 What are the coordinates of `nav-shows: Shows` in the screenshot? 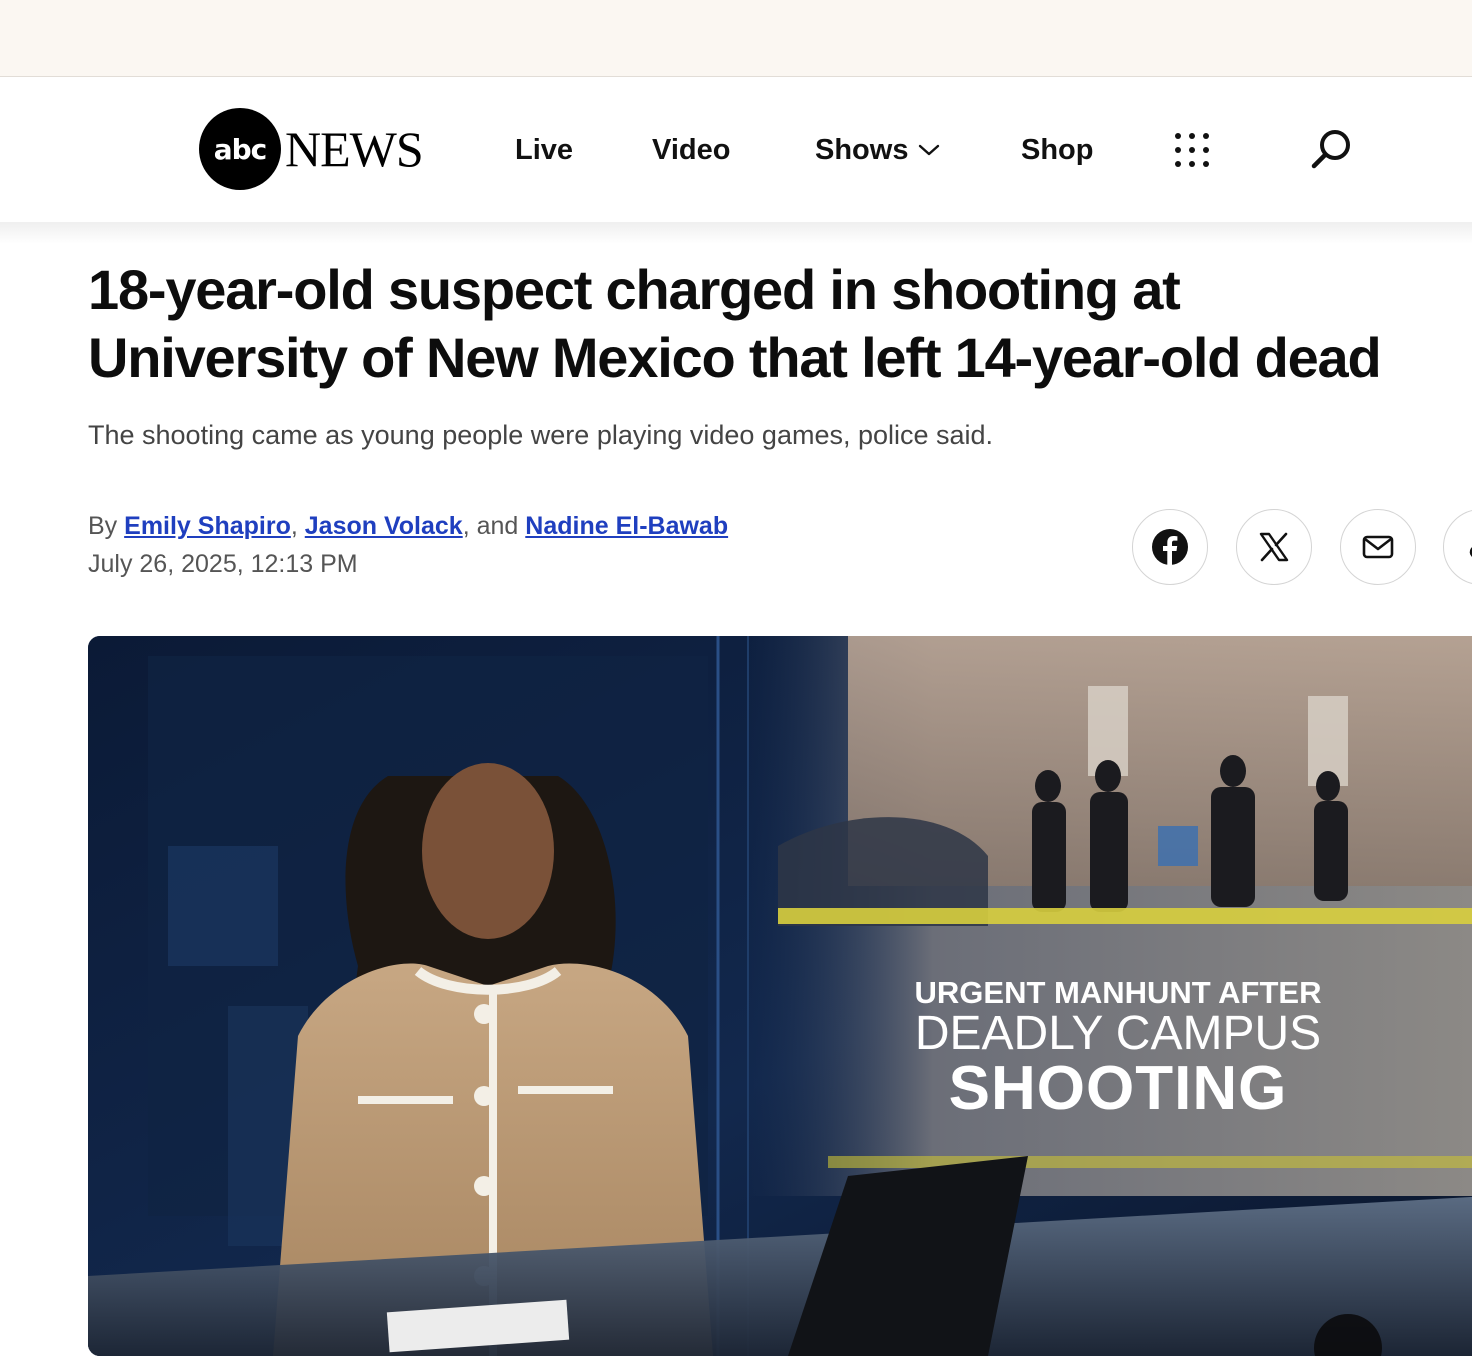 It's located at (877, 150).